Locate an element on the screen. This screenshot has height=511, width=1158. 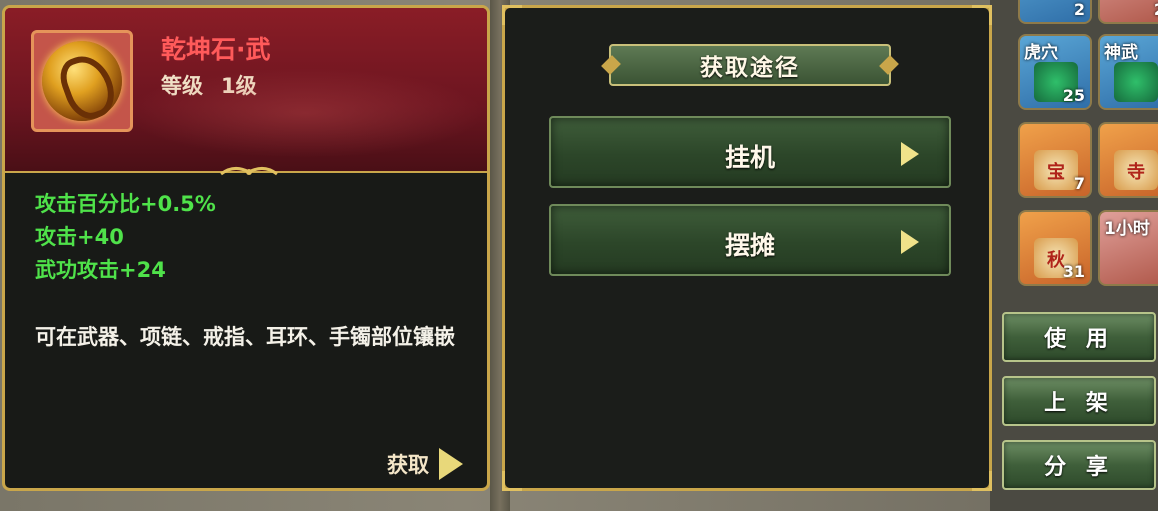
slot-label: 神武 is located at coordinates (1121, 53).